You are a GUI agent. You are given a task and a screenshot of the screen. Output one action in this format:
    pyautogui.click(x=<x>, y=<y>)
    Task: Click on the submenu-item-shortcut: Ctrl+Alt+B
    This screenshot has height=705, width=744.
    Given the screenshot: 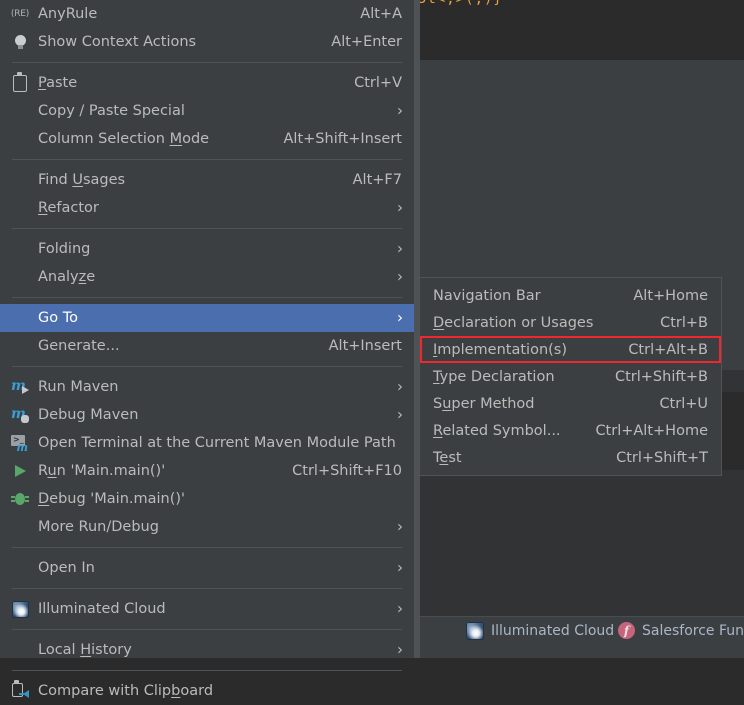 What is the action you would take?
    pyautogui.click(x=668, y=349)
    